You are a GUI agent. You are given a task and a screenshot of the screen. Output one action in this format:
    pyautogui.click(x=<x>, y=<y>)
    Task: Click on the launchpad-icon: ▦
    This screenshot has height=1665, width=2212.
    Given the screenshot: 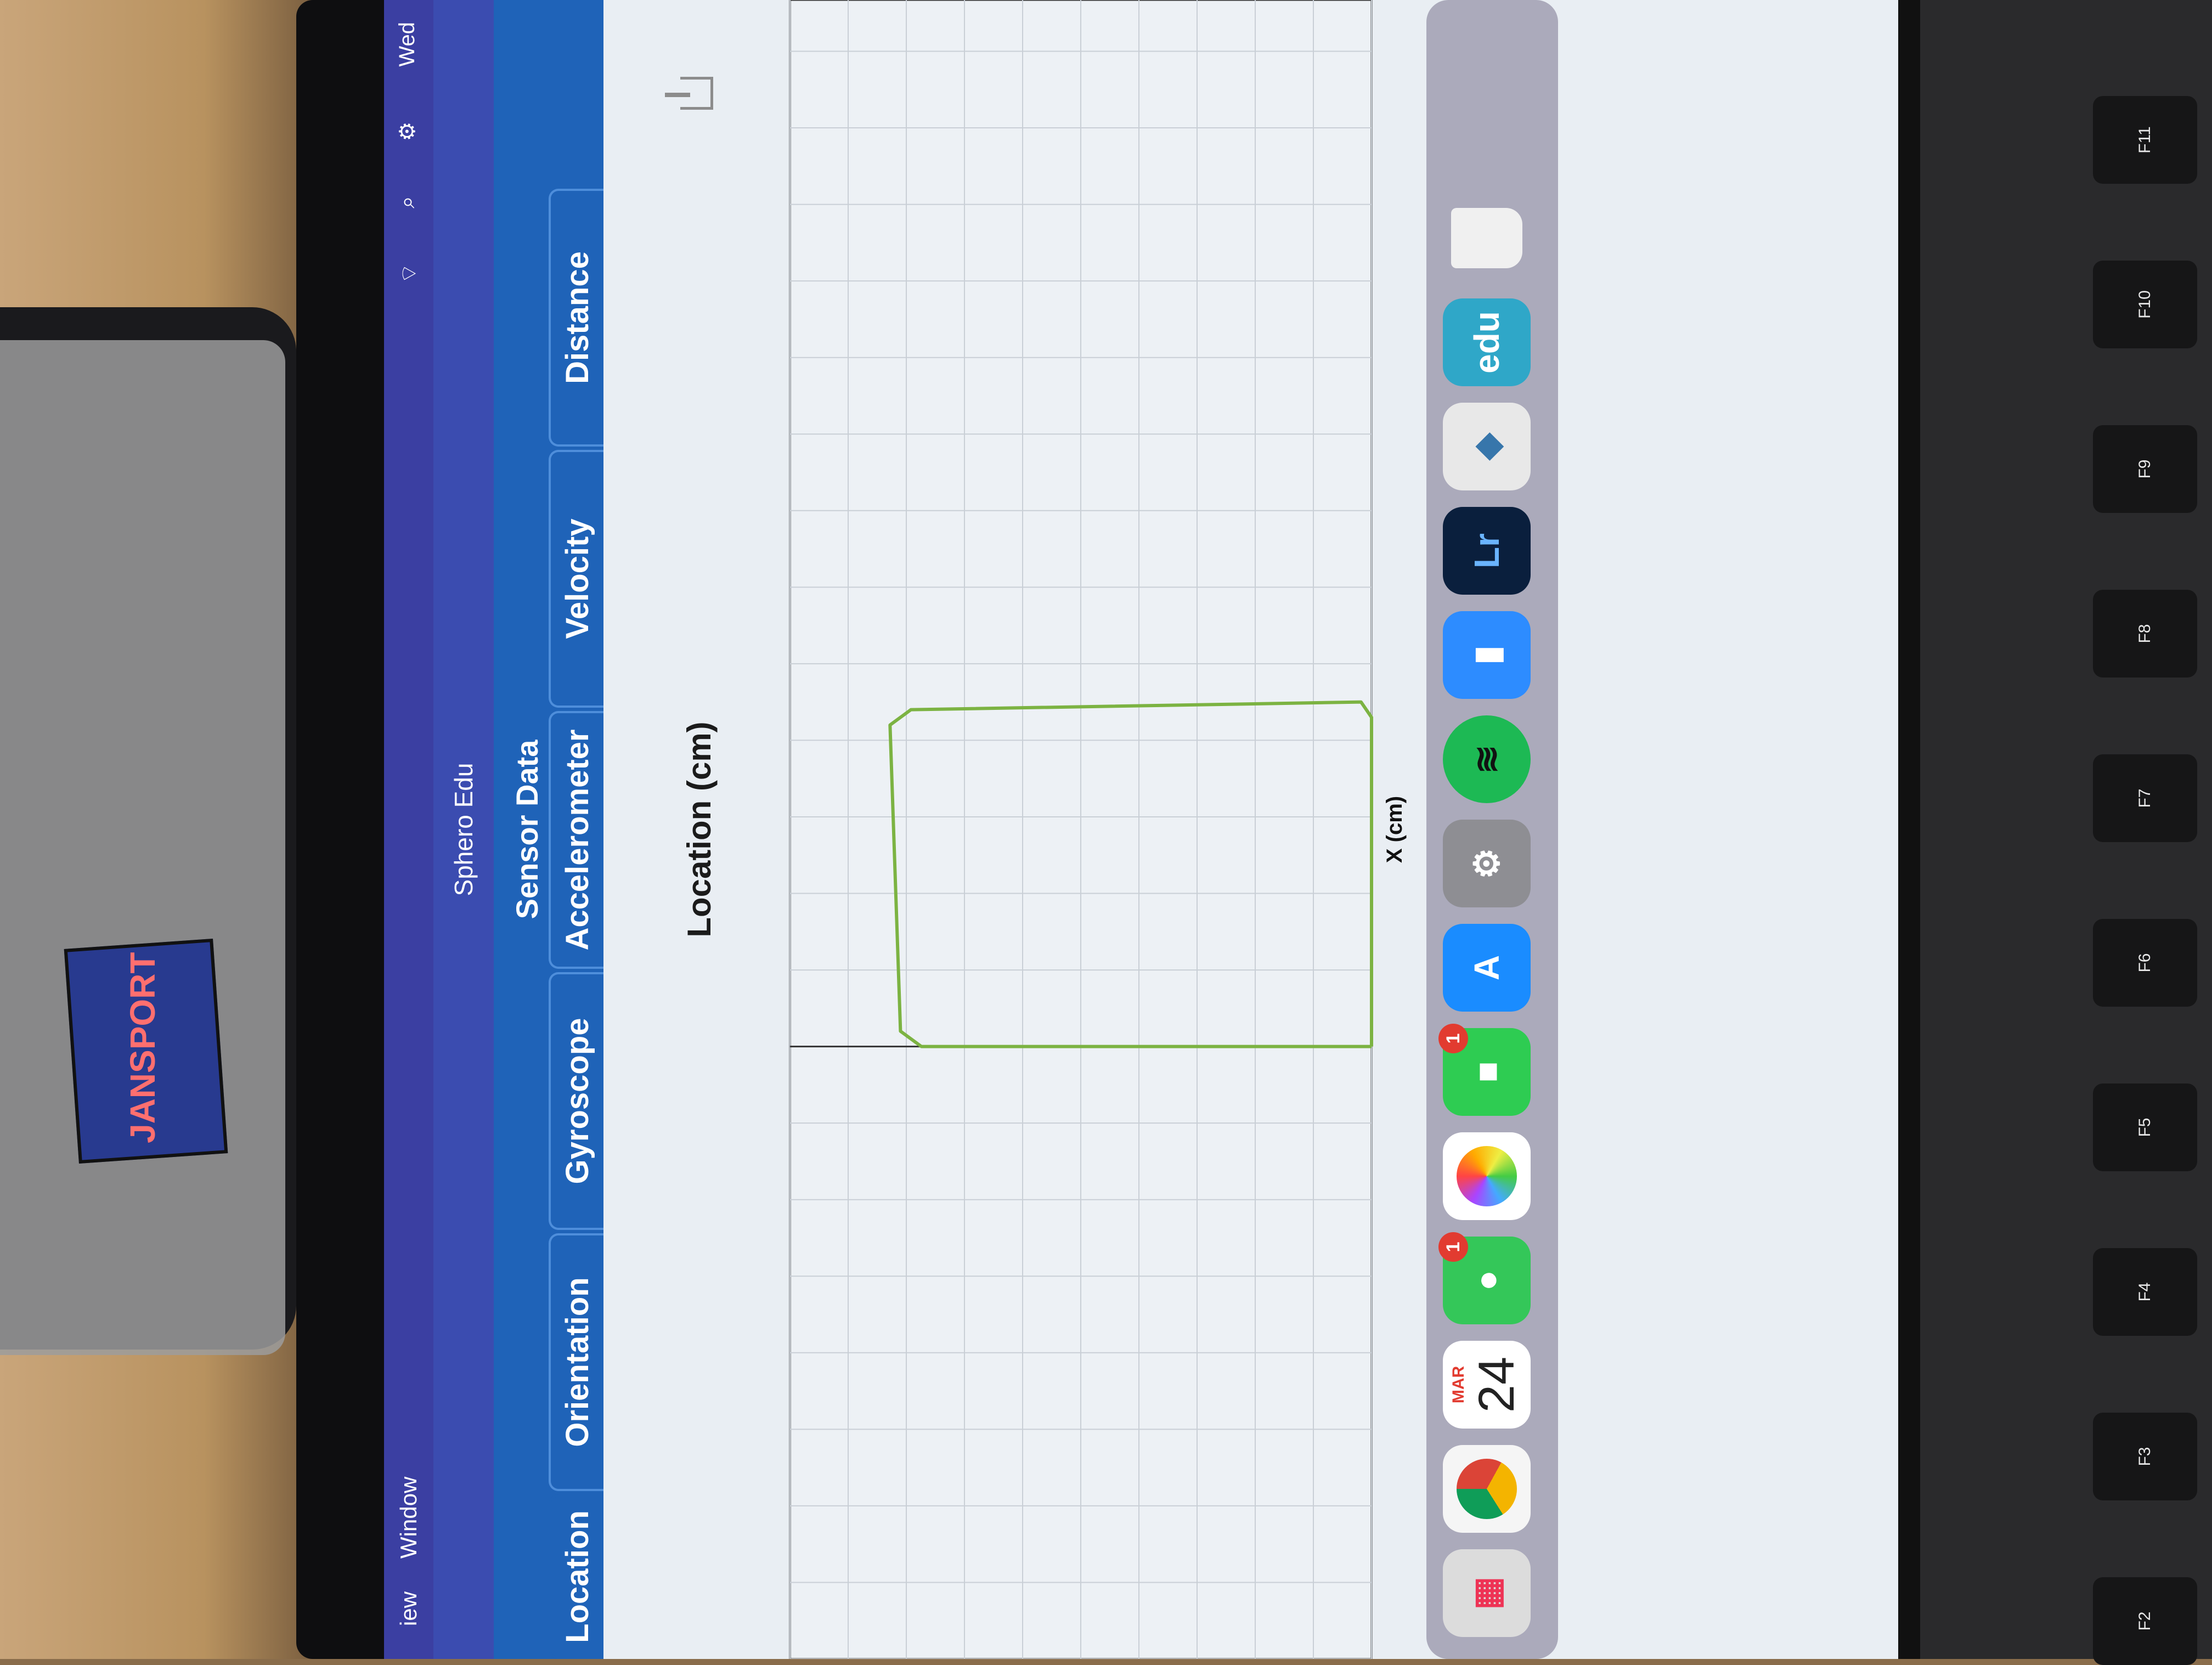 What is the action you would take?
    pyautogui.click(x=1486, y=1593)
    